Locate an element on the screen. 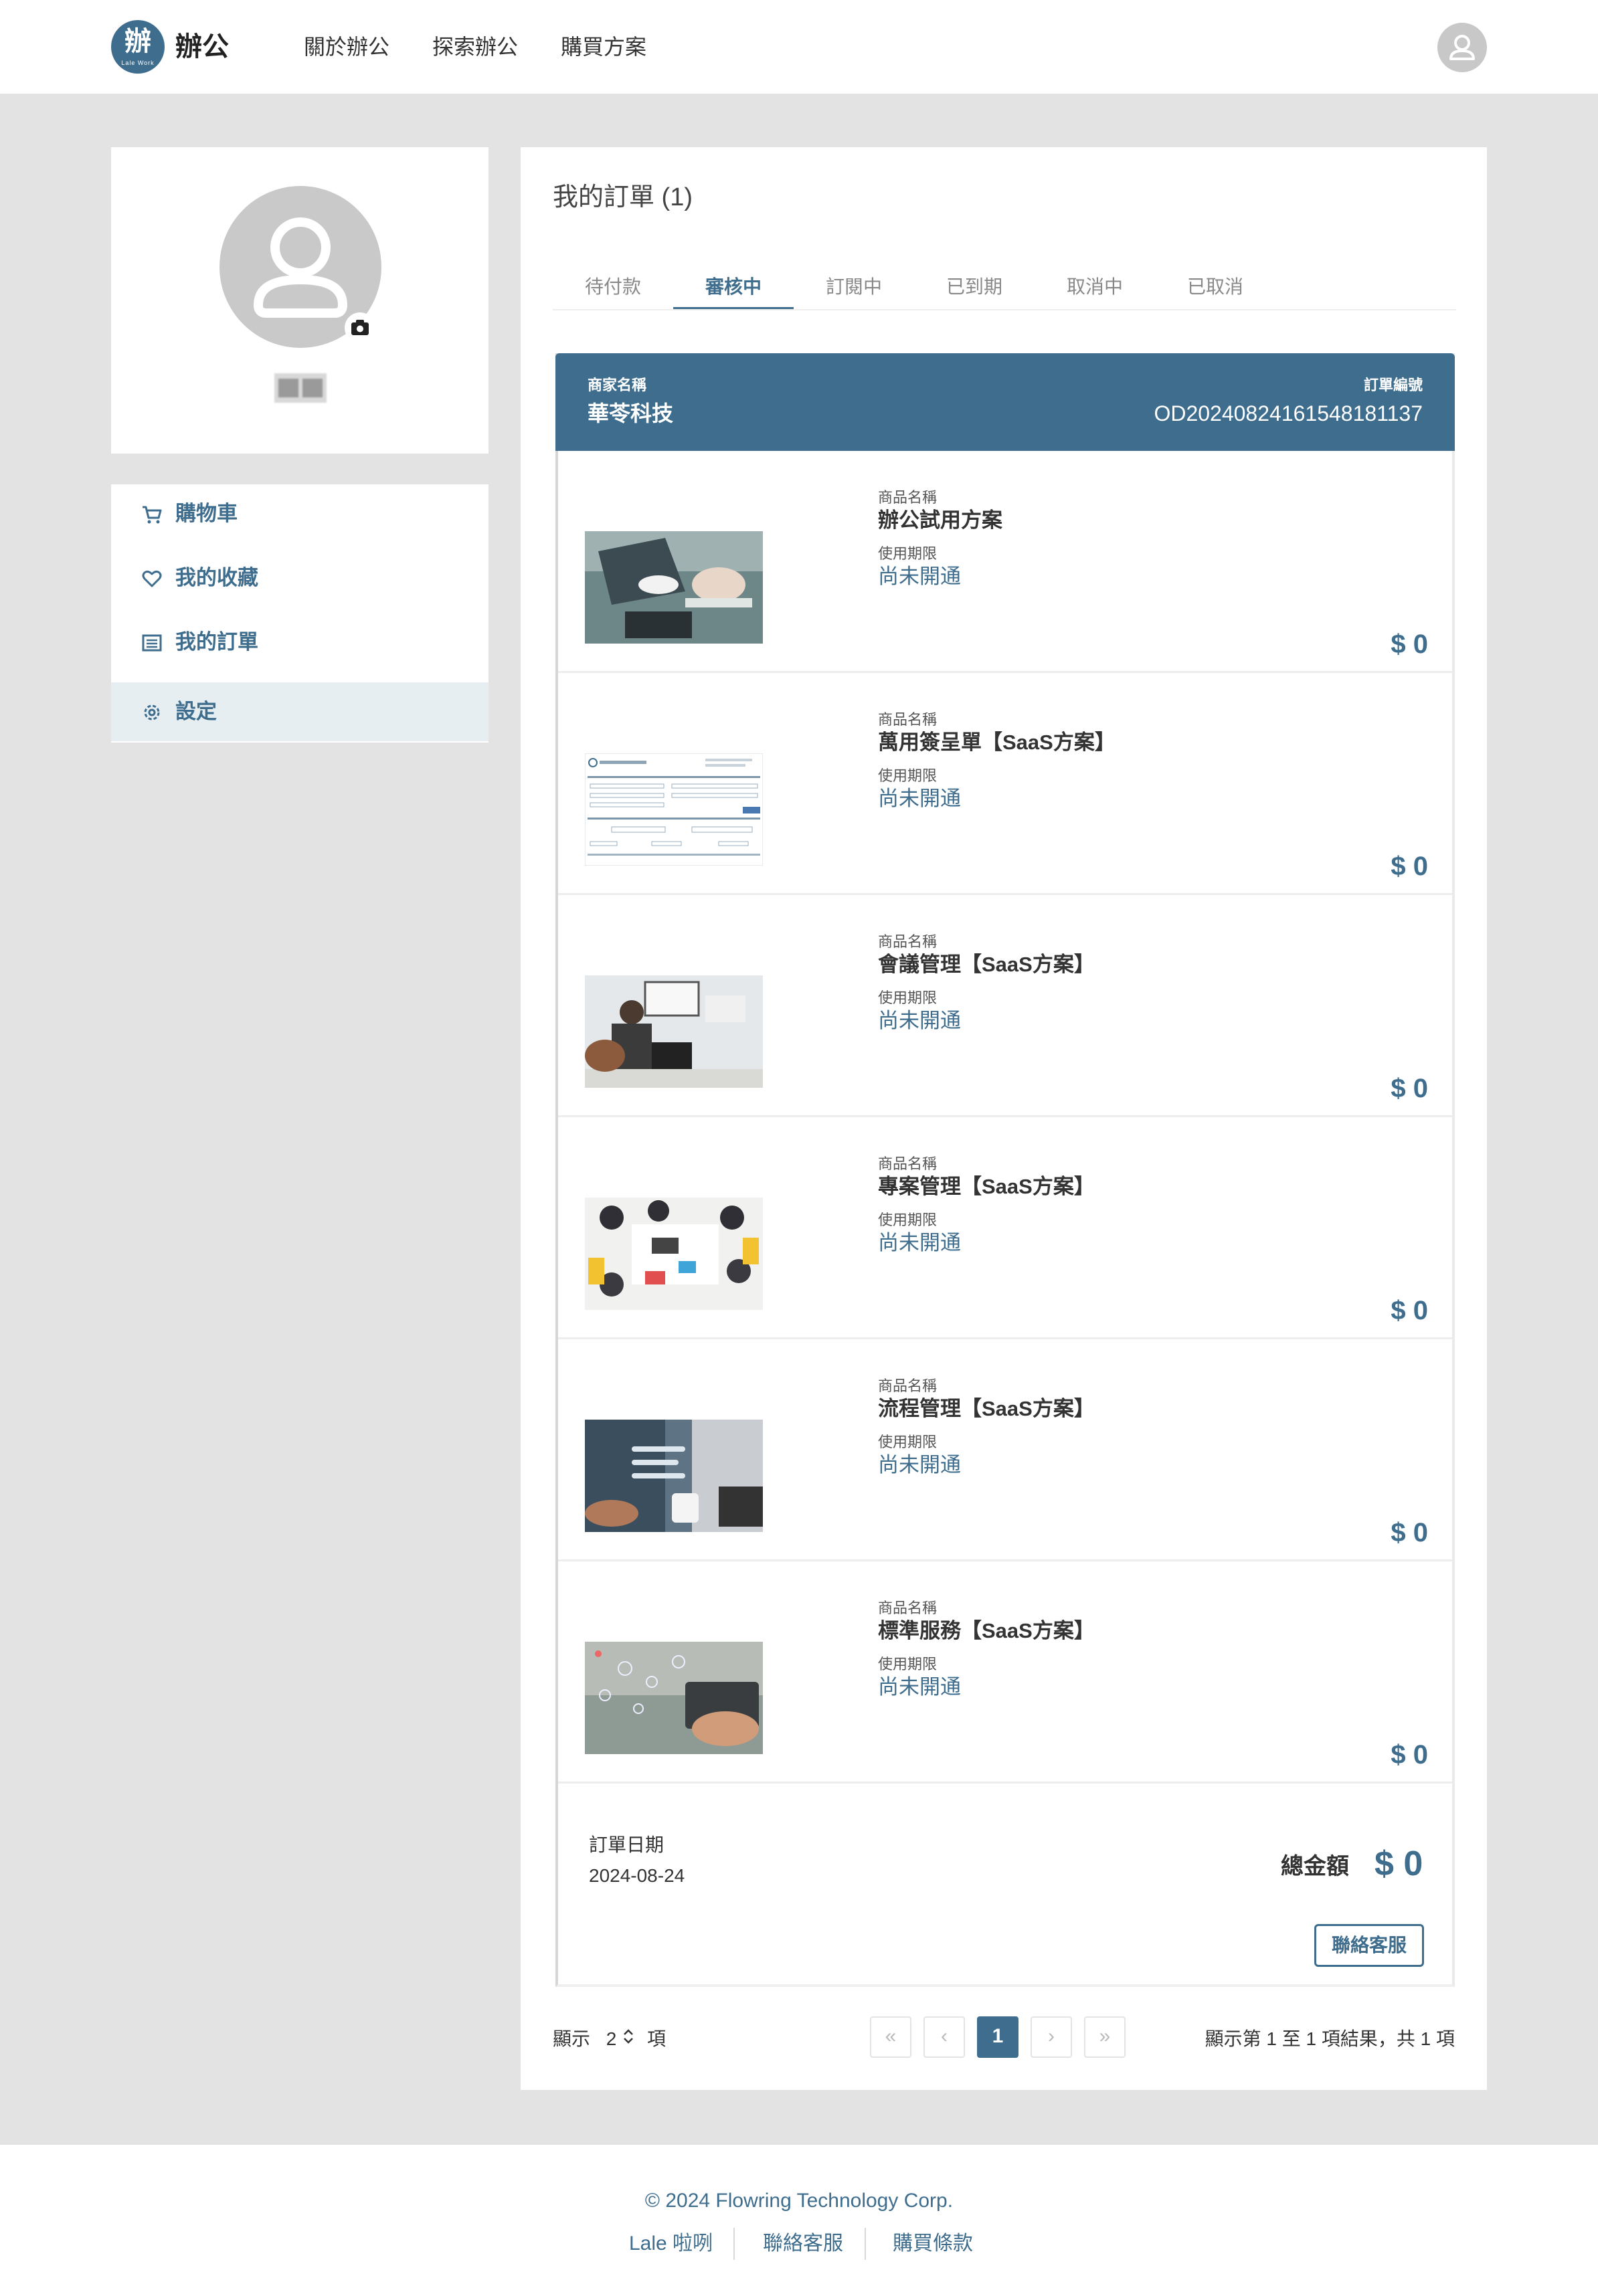 The image size is (1598, 2296). sidebar-item-label: 設定 is located at coordinates (196, 711).